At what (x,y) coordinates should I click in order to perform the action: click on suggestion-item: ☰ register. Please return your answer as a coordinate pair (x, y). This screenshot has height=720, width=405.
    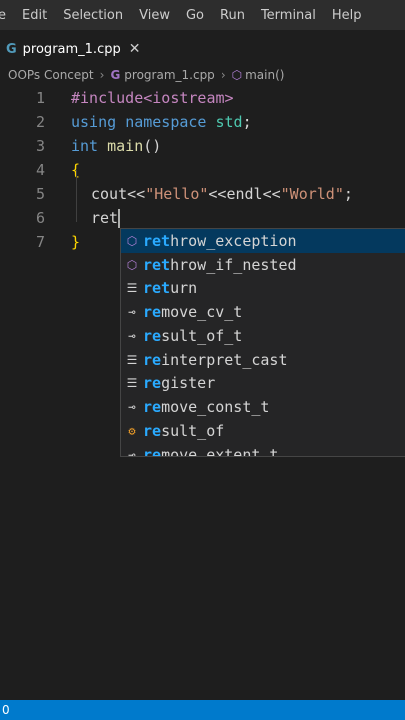
    Looking at the image, I should click on (263, 384).